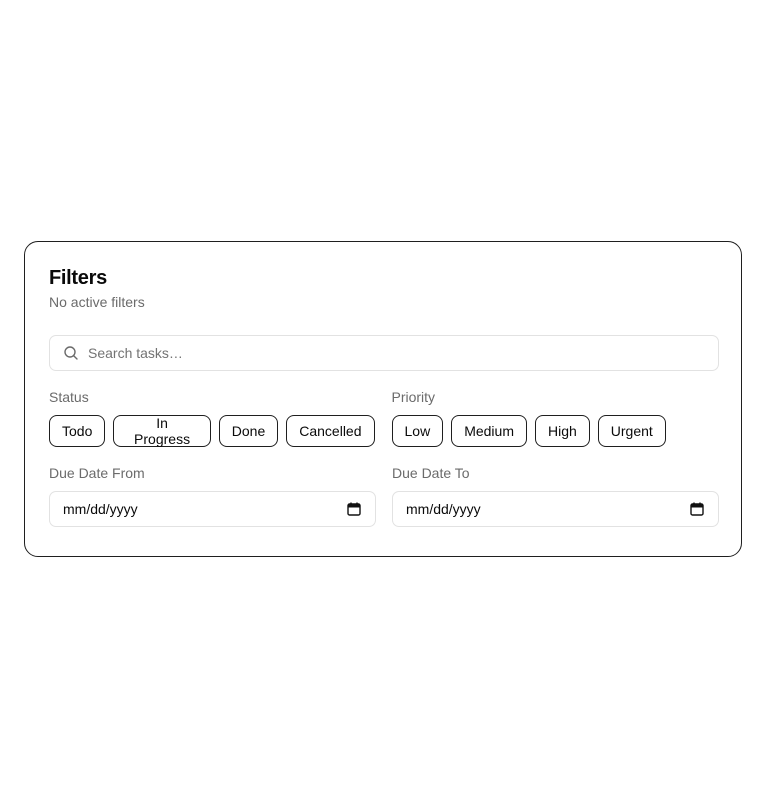 The height and width of the screenshot is (800, 768). What do you see at coordinates (443, 509) in the screenshot?
I see `due-to-placeholder: mm/dd/yyyy` at bounding box center [443, 509].